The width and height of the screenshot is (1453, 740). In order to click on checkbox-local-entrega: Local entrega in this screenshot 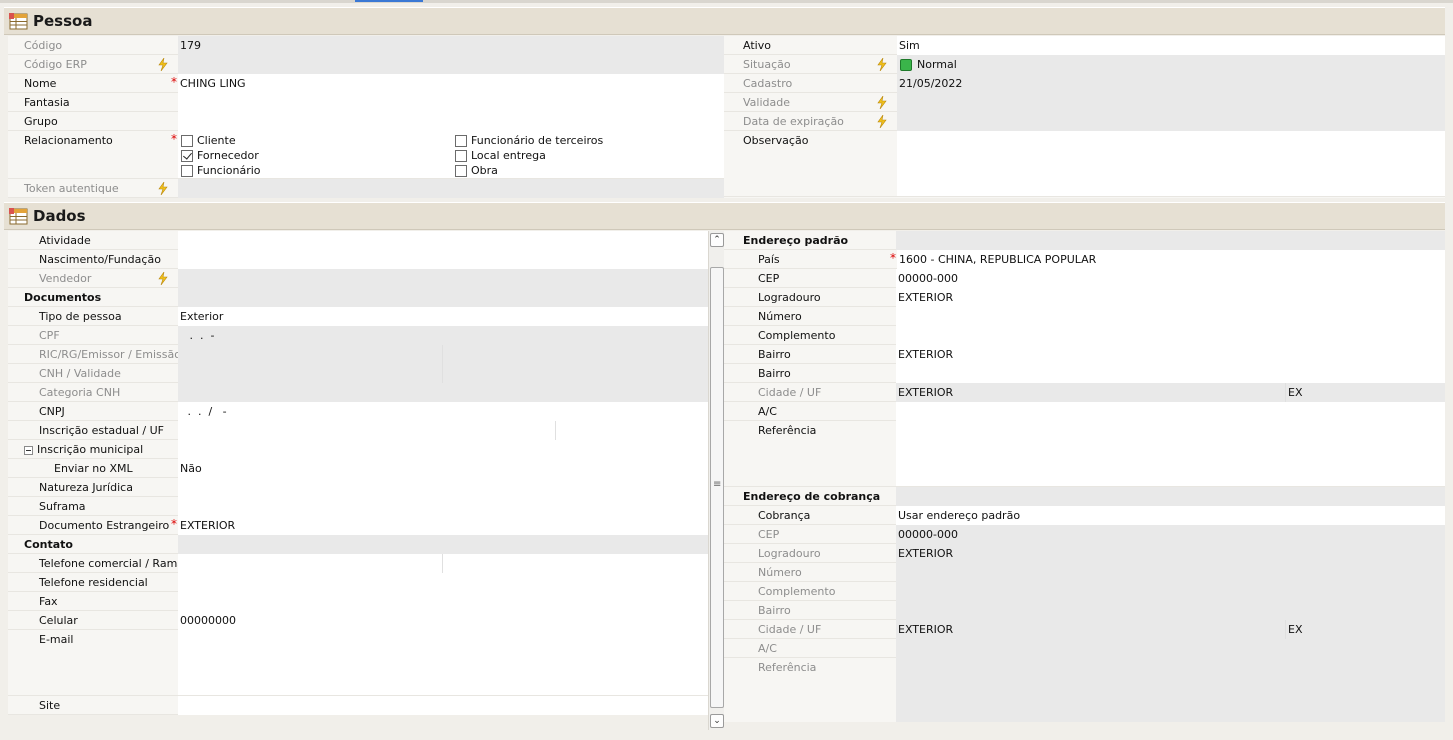, I will do `click(500, 155)`.